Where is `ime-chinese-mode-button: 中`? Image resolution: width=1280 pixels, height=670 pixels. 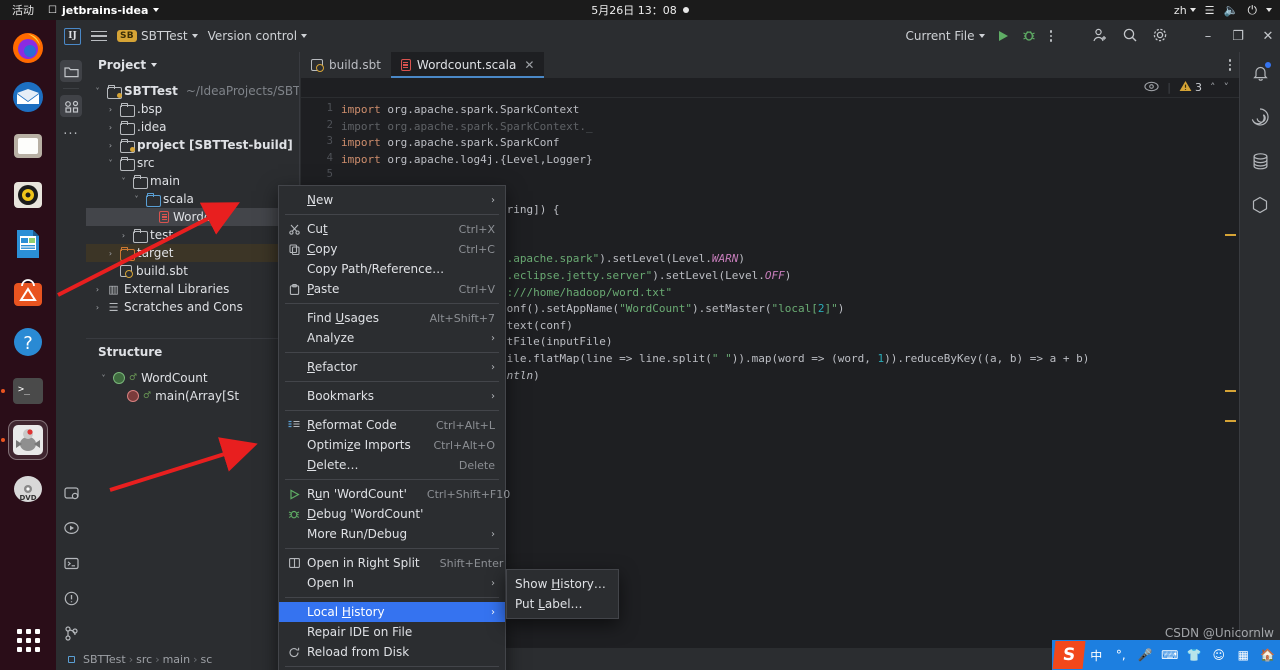
ime-chinese-mode-button: 中 is located at coordinates (1096, 655).